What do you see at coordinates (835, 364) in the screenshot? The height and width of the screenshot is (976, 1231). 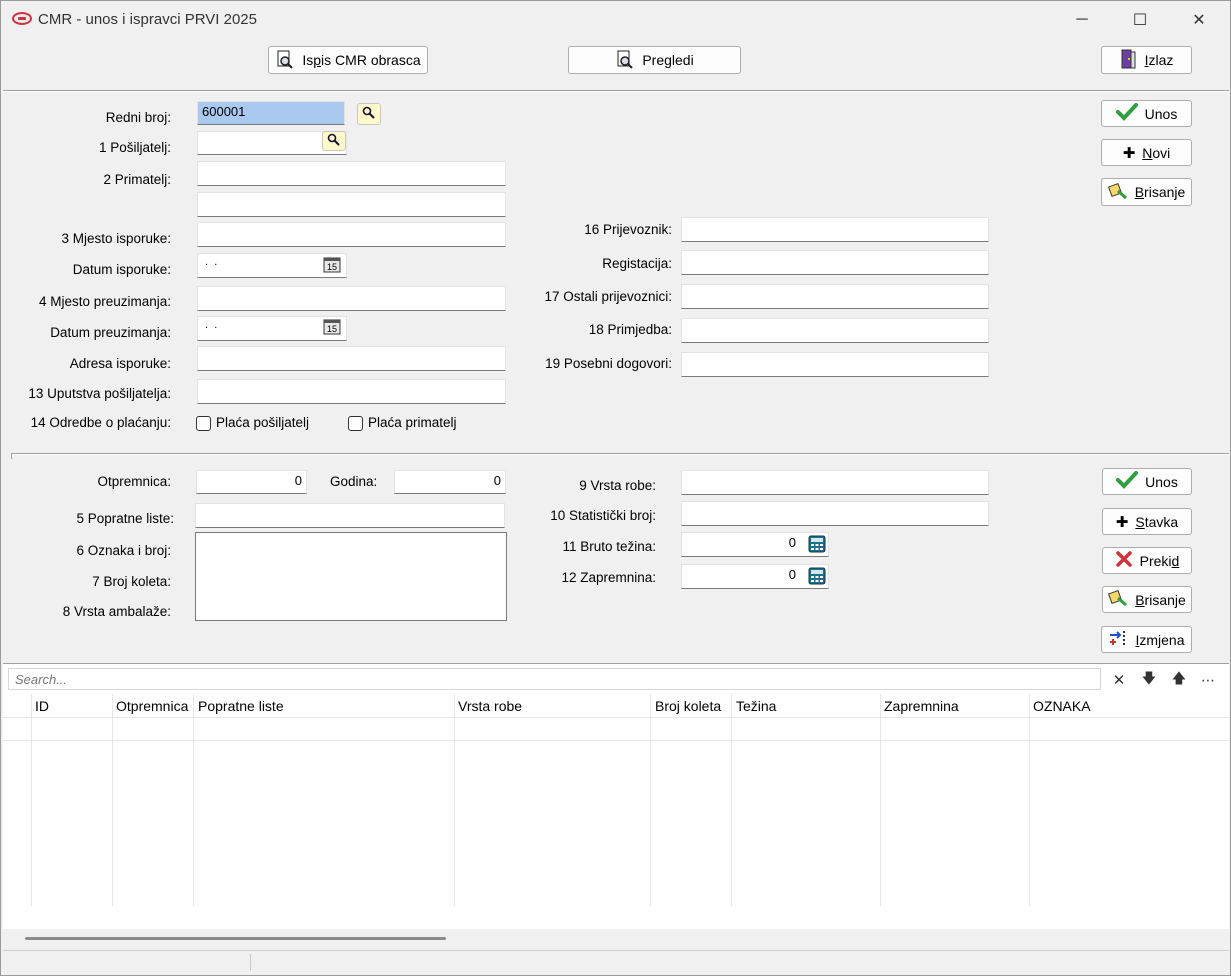 I see `posebni-dogovori-field` at bounding box center [835, 364].